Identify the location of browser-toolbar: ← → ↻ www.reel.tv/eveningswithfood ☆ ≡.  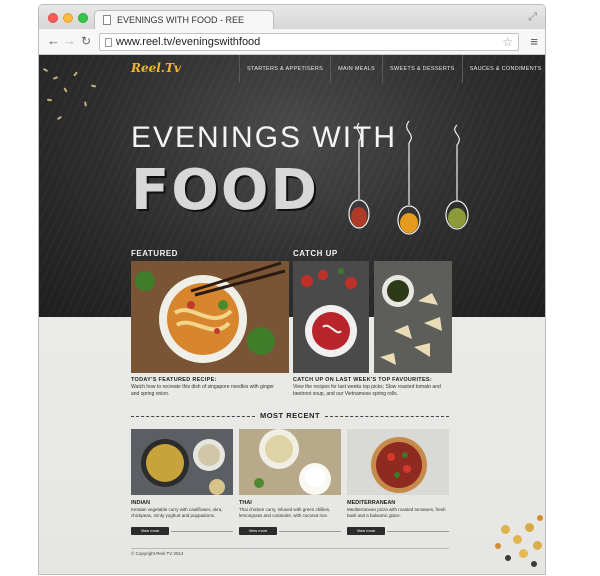
(292, 42).